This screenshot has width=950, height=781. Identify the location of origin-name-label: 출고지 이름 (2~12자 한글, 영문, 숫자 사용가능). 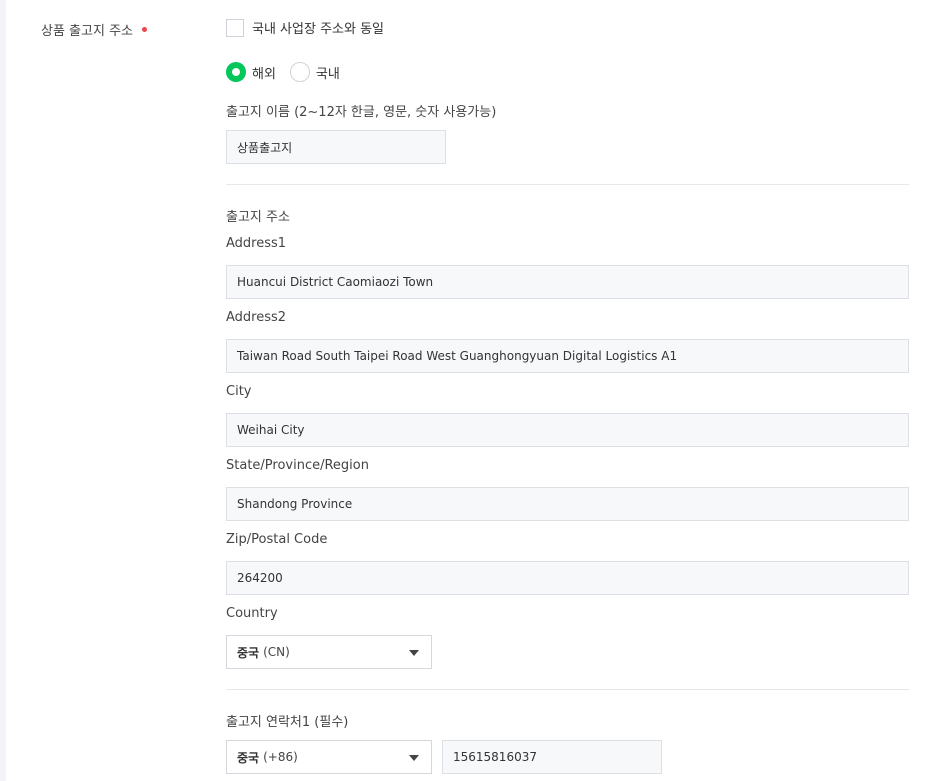
(361, 112).